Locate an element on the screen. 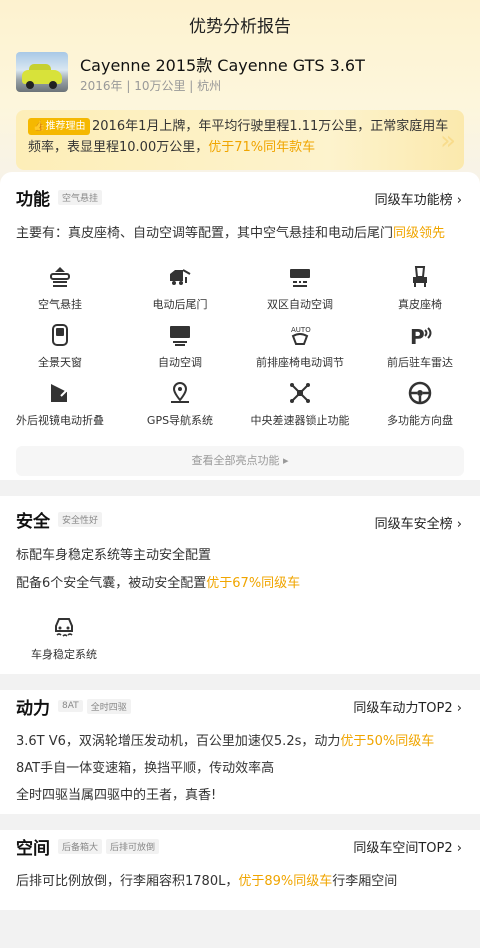 The height and width of the screenshot is (948, 480). space-rank-link: 同级车空间TOP2 › is located at coordinates (407, 846).